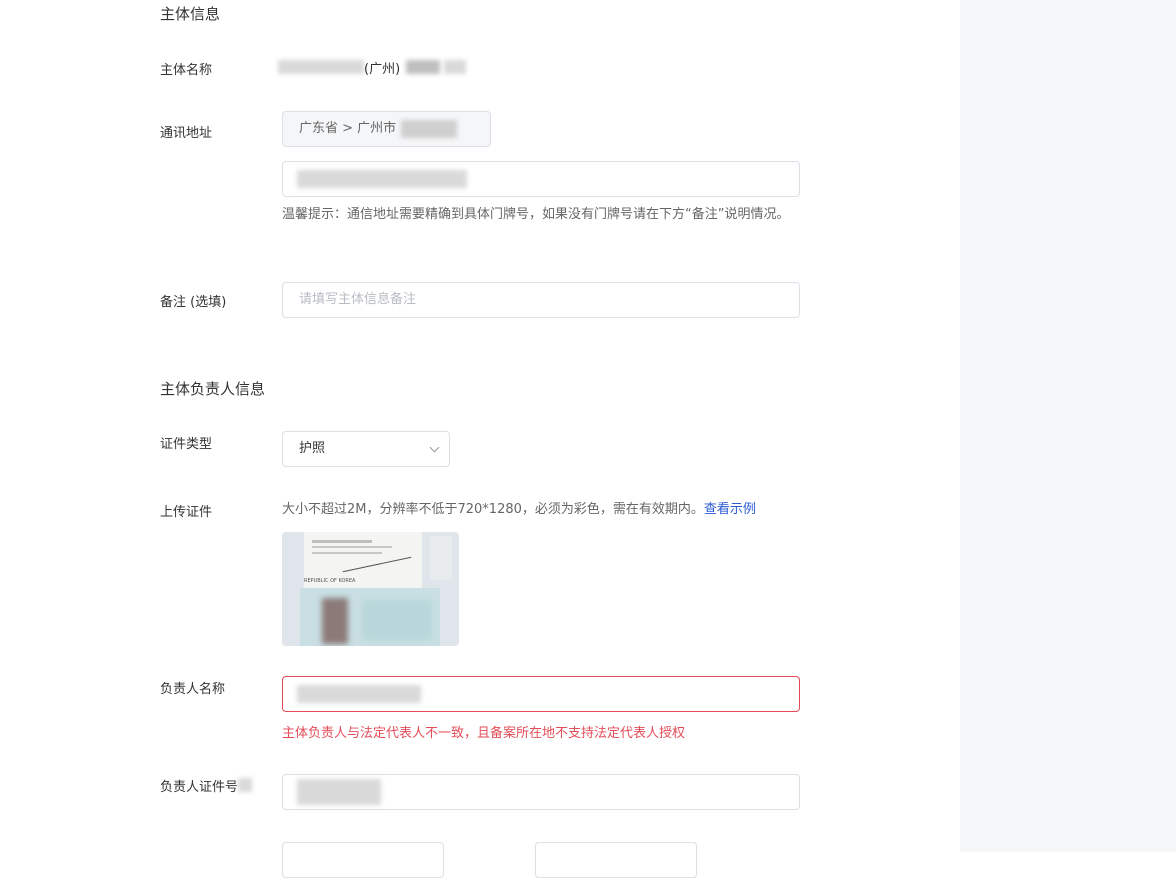 This screenshot has width=1176, height=878. I want to click on section-title-principal: 主体负责人信息, so click(213, 389).